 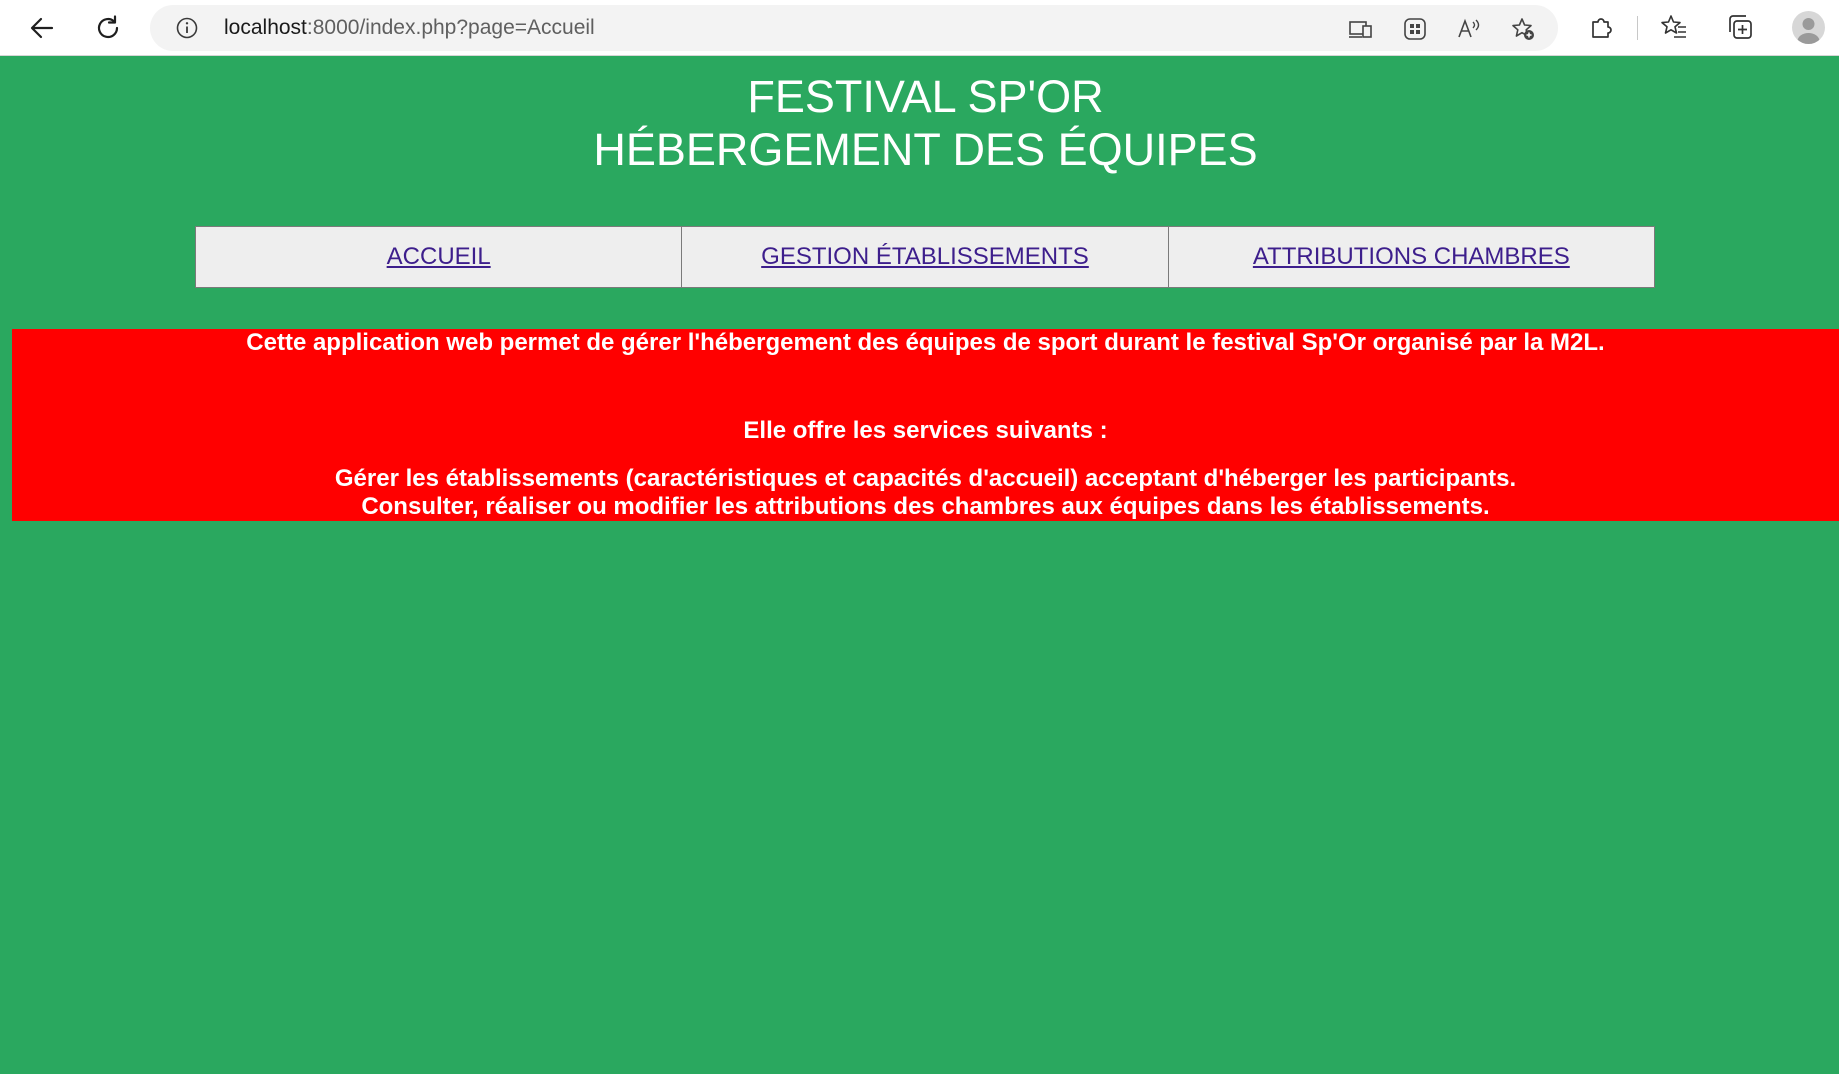 I want to click on menu-cell-gestion-etablissements: GESTION ÉTABLISSEMENTS, so click(x=925, y=257).